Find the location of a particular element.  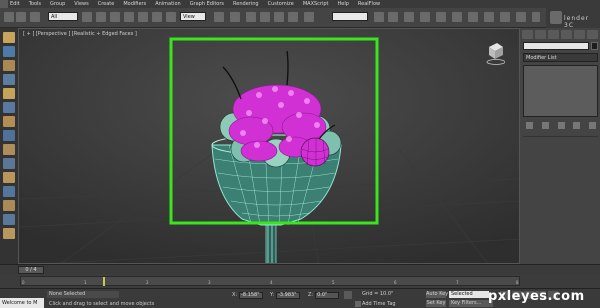

remove-modifier-icon is located at coordinates (577, 125).